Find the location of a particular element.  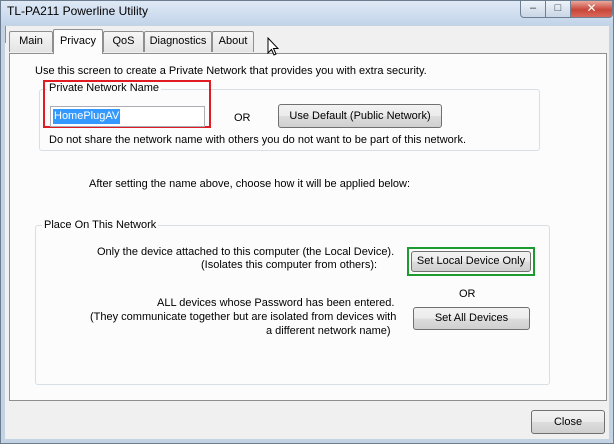

tab-diagnostics: Diagnostics is located at coordinates (178, 41).